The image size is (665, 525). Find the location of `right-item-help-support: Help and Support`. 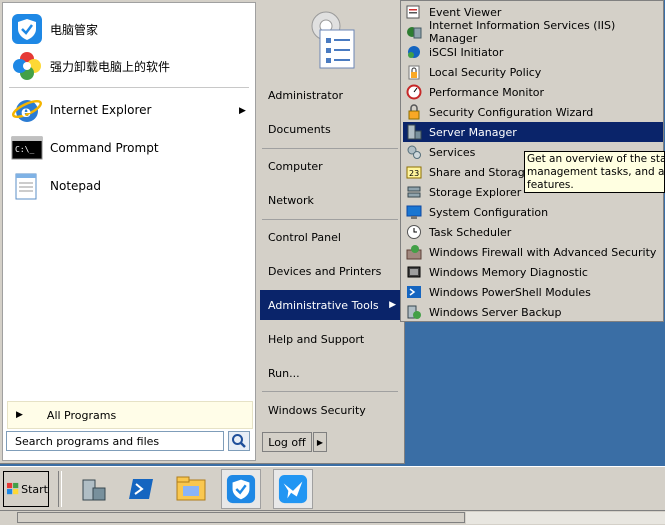

right-item-help-support: Help and Support is located at coordinates (331, 339).